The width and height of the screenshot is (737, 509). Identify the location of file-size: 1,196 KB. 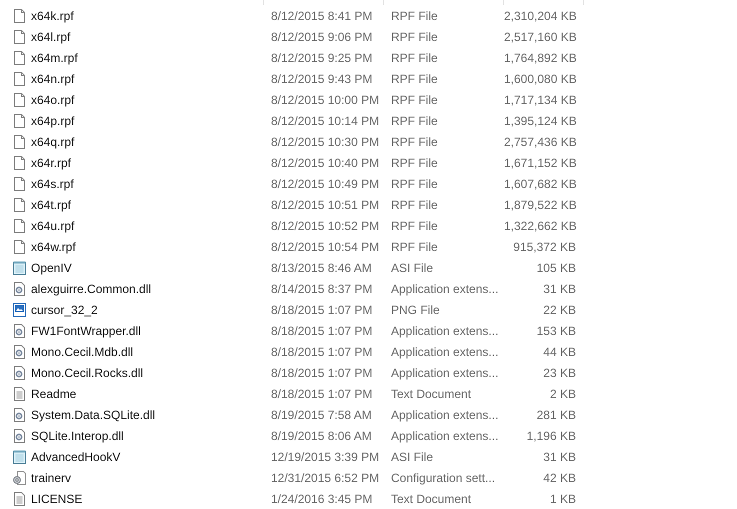
(551, 435).